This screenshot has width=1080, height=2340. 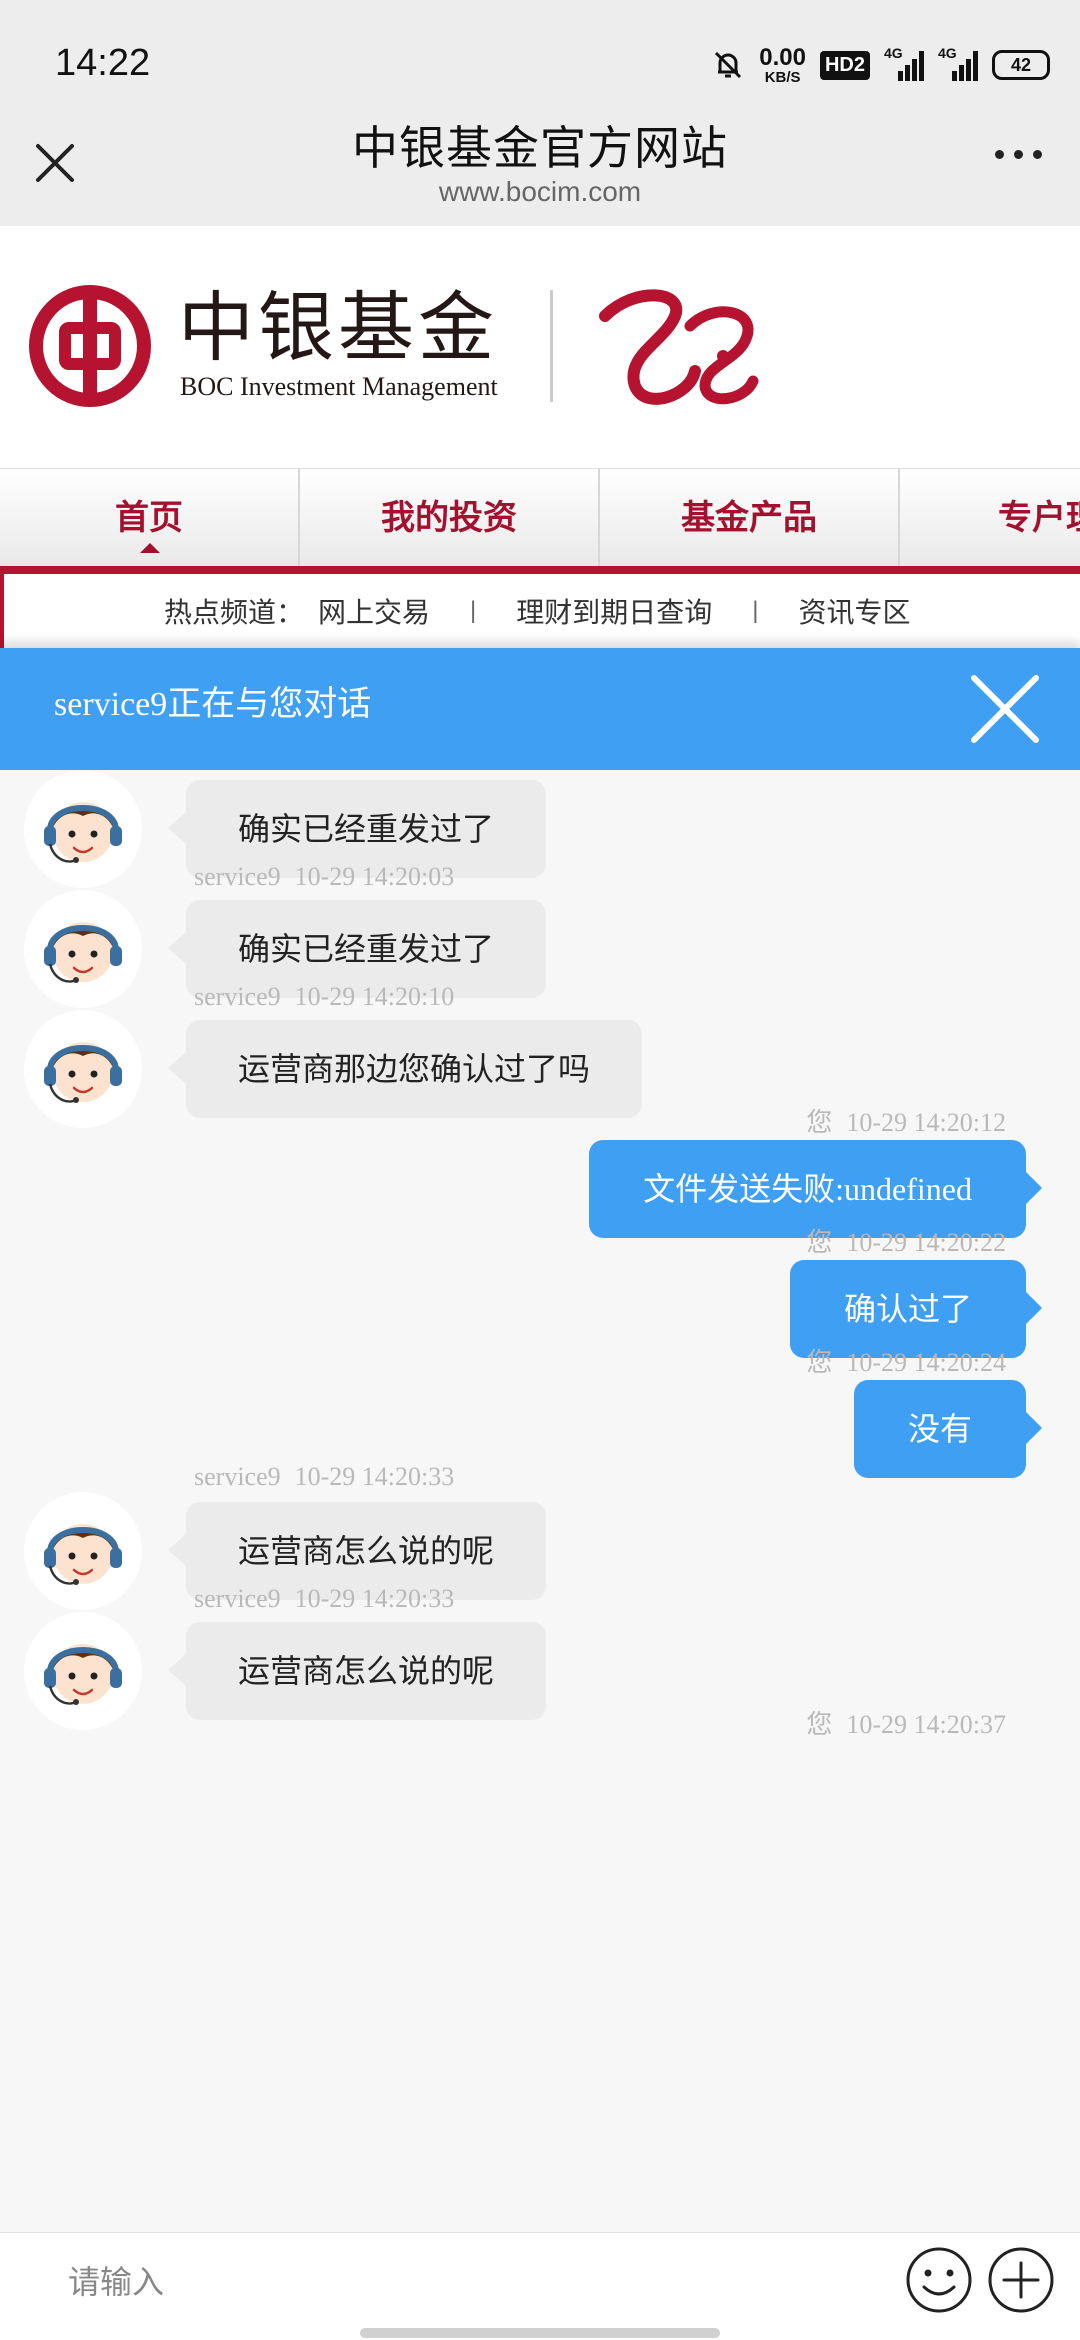 I want to click on message-timestamp: 您 10-29 14:20:22, so click(x=913, y=1240).